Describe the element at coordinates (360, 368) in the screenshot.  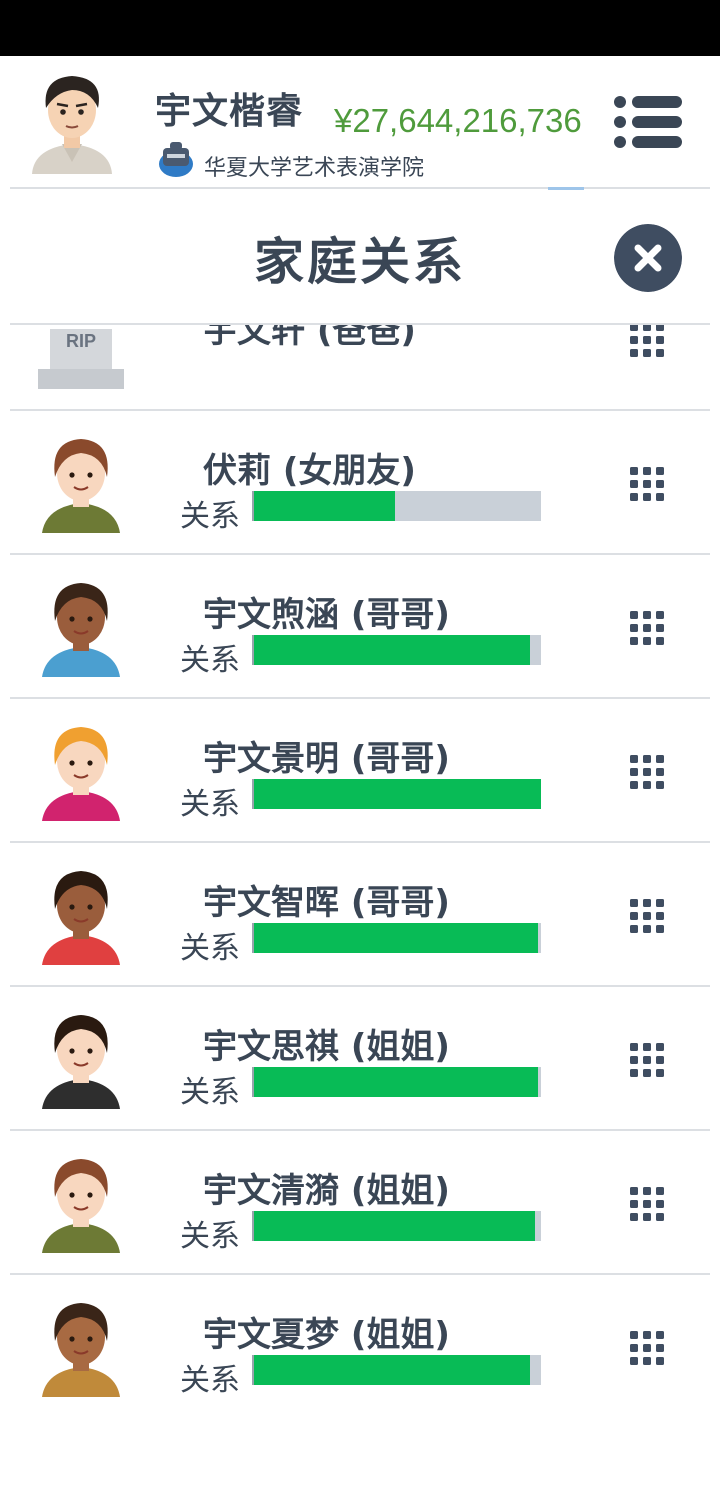
I see `list-item-deceased: RIP 宇文轩 (爸爸)` at that location.